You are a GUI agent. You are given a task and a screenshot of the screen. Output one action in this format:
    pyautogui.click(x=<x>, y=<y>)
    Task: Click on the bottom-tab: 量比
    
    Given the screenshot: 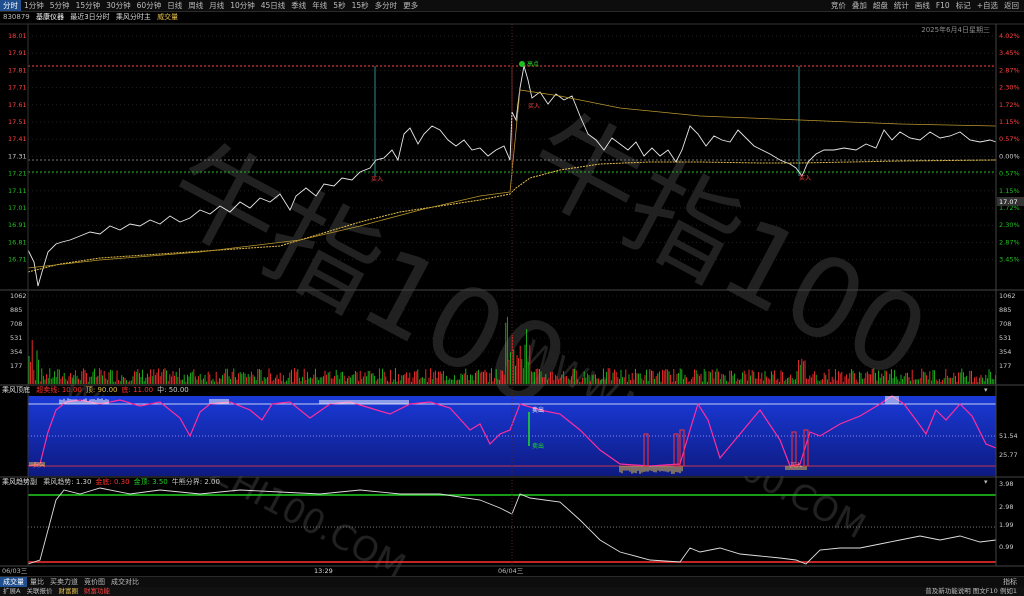 What is the action you would take?
    pyautogui.click(x=37, y=582)
    